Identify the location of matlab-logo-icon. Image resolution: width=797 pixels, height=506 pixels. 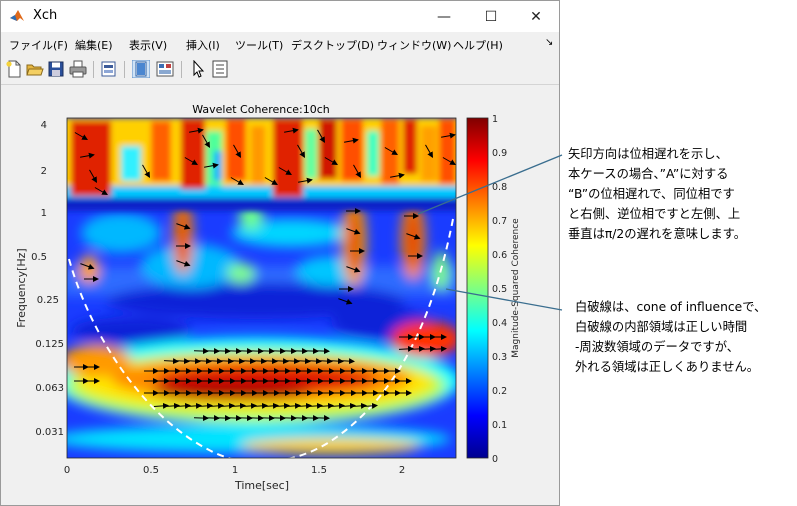
(17, 15).